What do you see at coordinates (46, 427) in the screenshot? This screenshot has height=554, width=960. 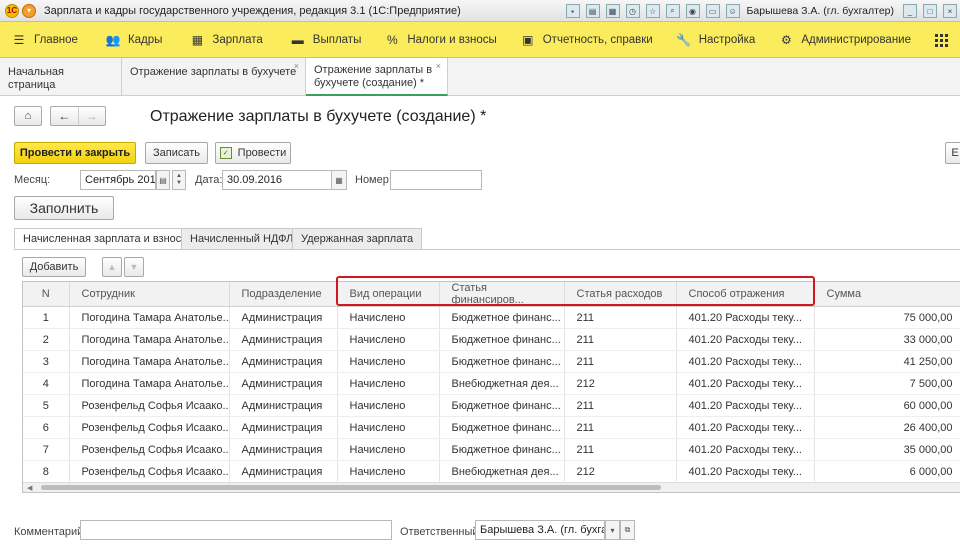 I see `cell-n: 6` at bounding box center [46, 427].